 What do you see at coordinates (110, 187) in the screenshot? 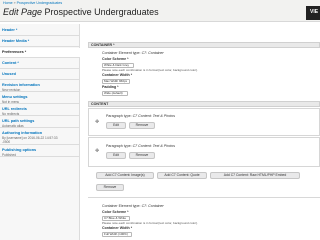
I see `remove-container-button: Remove` at bounding box center [110, 187].